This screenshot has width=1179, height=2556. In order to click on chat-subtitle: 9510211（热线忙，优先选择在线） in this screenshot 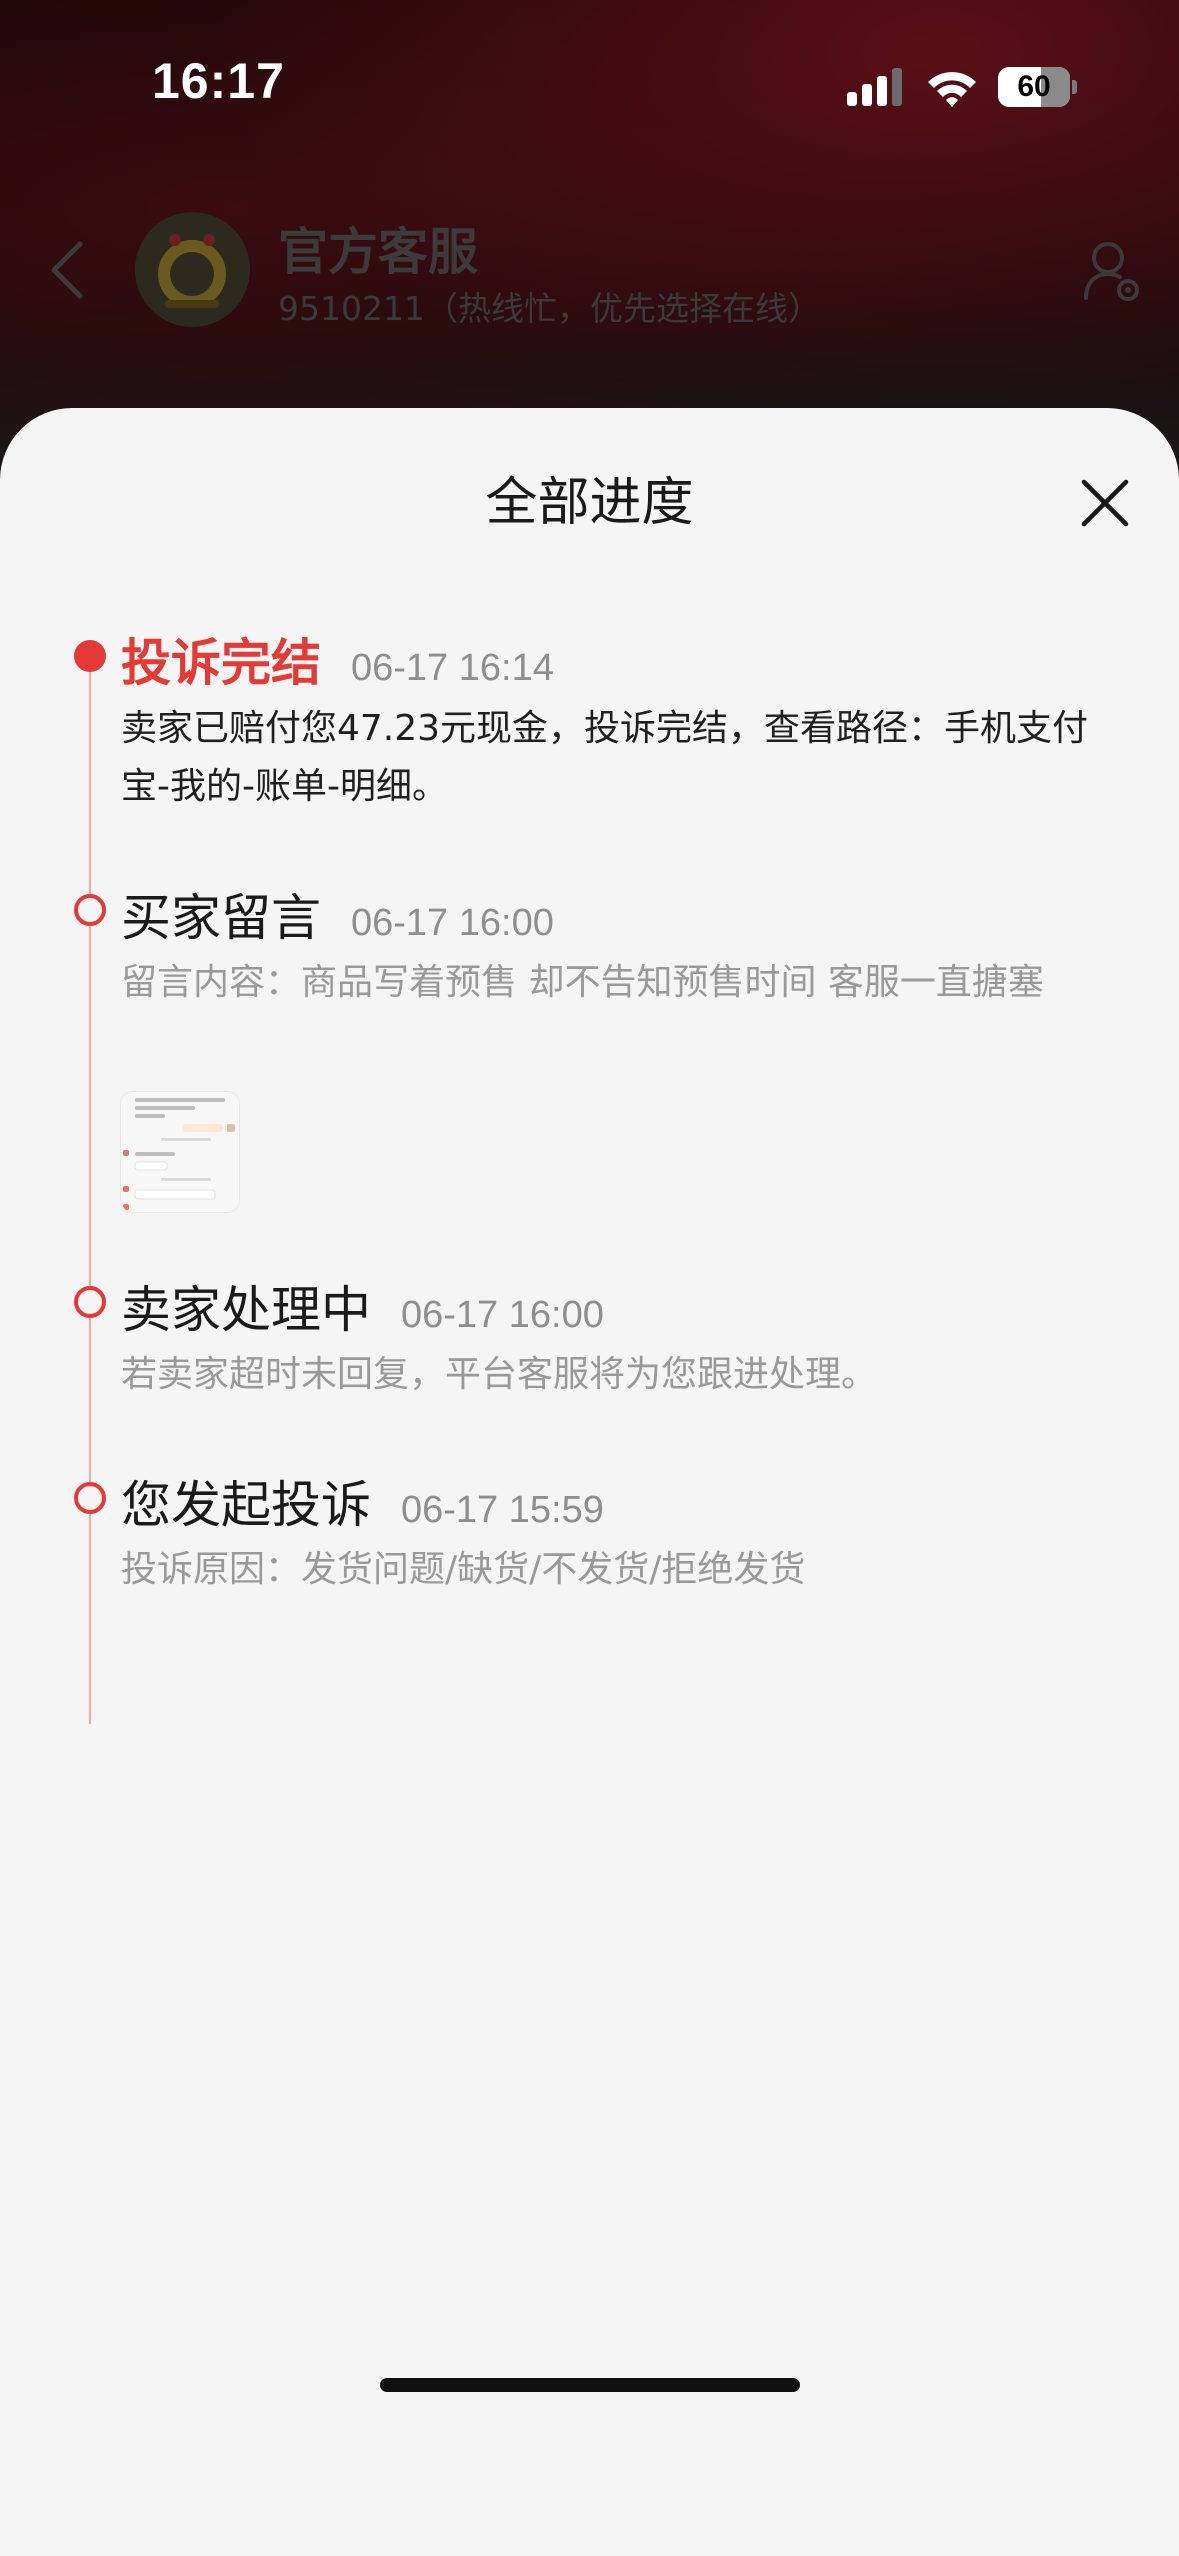, I will do `click(549, 308)`.